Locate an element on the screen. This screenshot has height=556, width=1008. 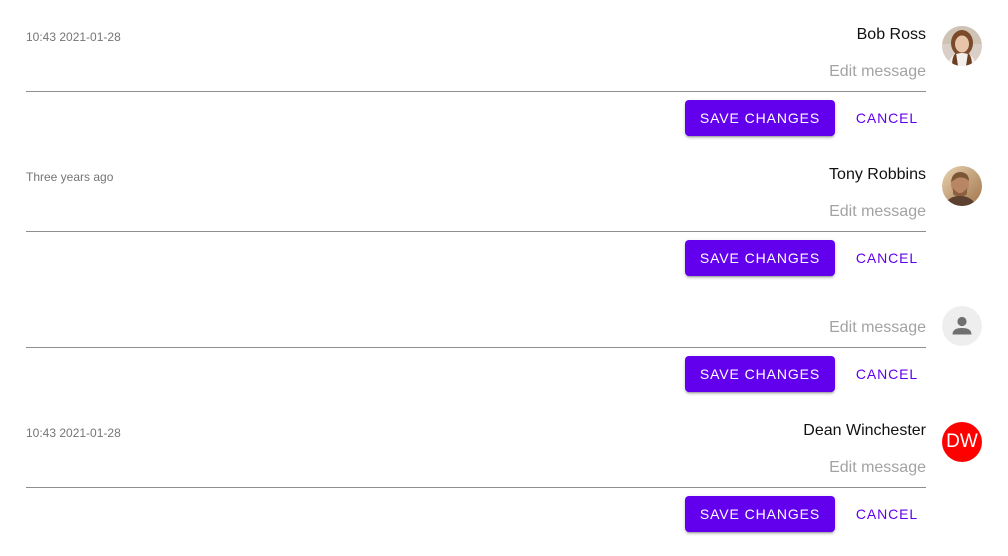
message-author: Bob Ross is located at coordinates (891, 34).